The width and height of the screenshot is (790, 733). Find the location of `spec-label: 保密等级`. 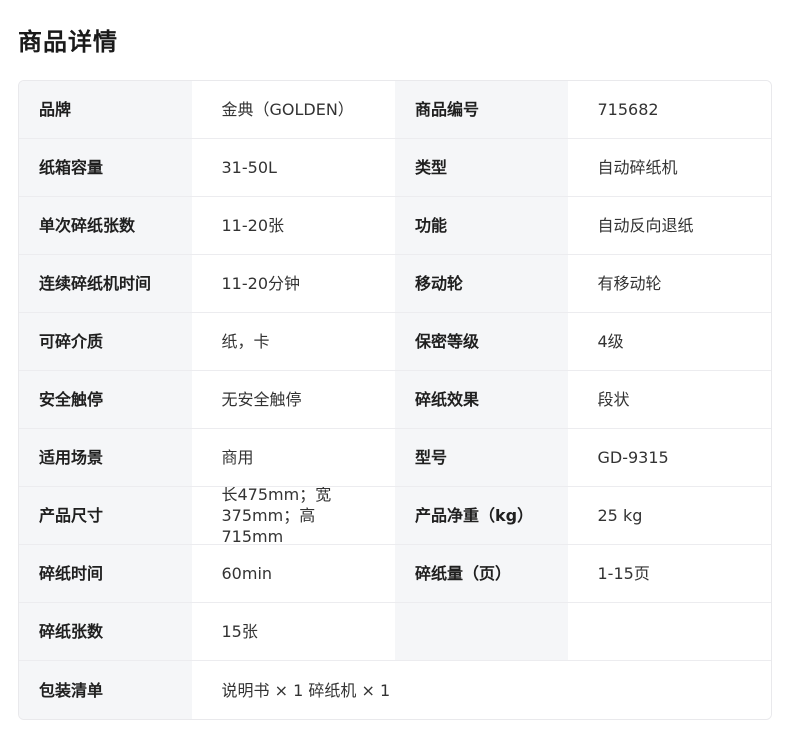

spec-label: 保密等级 is located at coordinates (481, 341).